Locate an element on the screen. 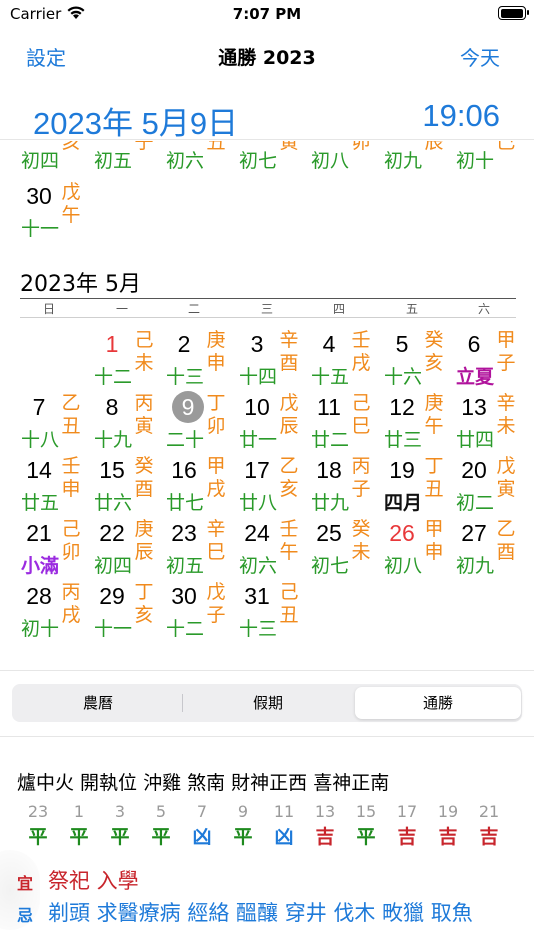 The height and width of the screenshot is (950, 534). day-number: 8 is located at coordinates (112, 407).